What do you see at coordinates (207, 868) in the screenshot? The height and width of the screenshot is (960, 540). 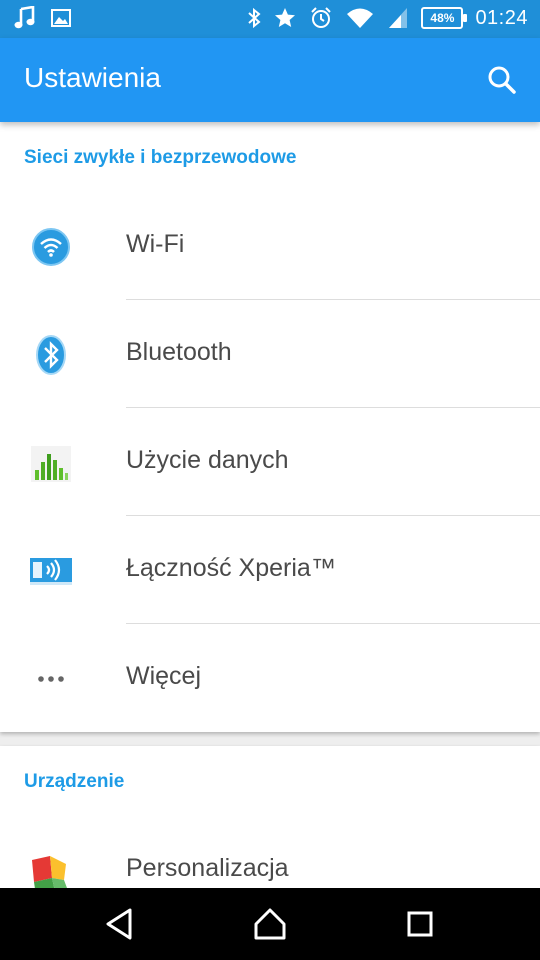 I see `settings-item-label: Personalizacja` at bounding box center [207, 868].